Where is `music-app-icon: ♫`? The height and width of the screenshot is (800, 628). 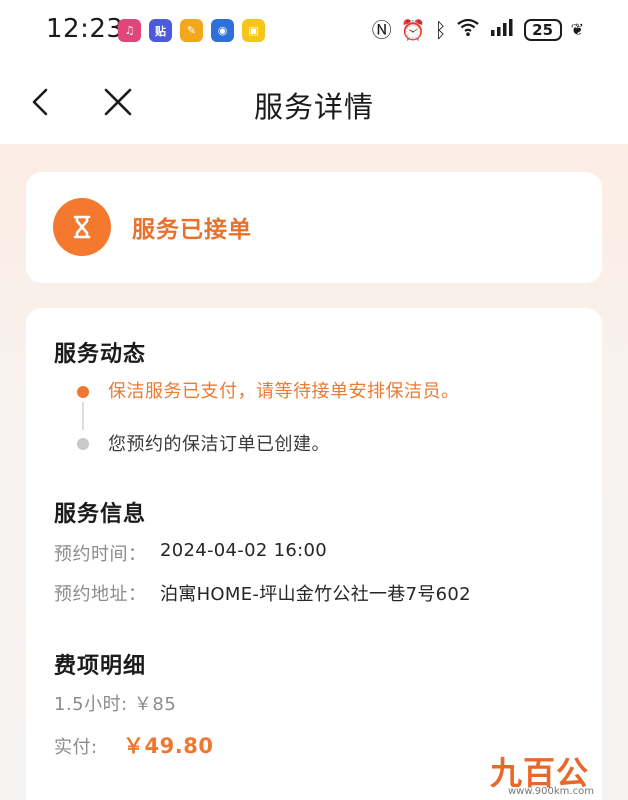
music-app-icon: ♫ is located at coordinates (129, 30).